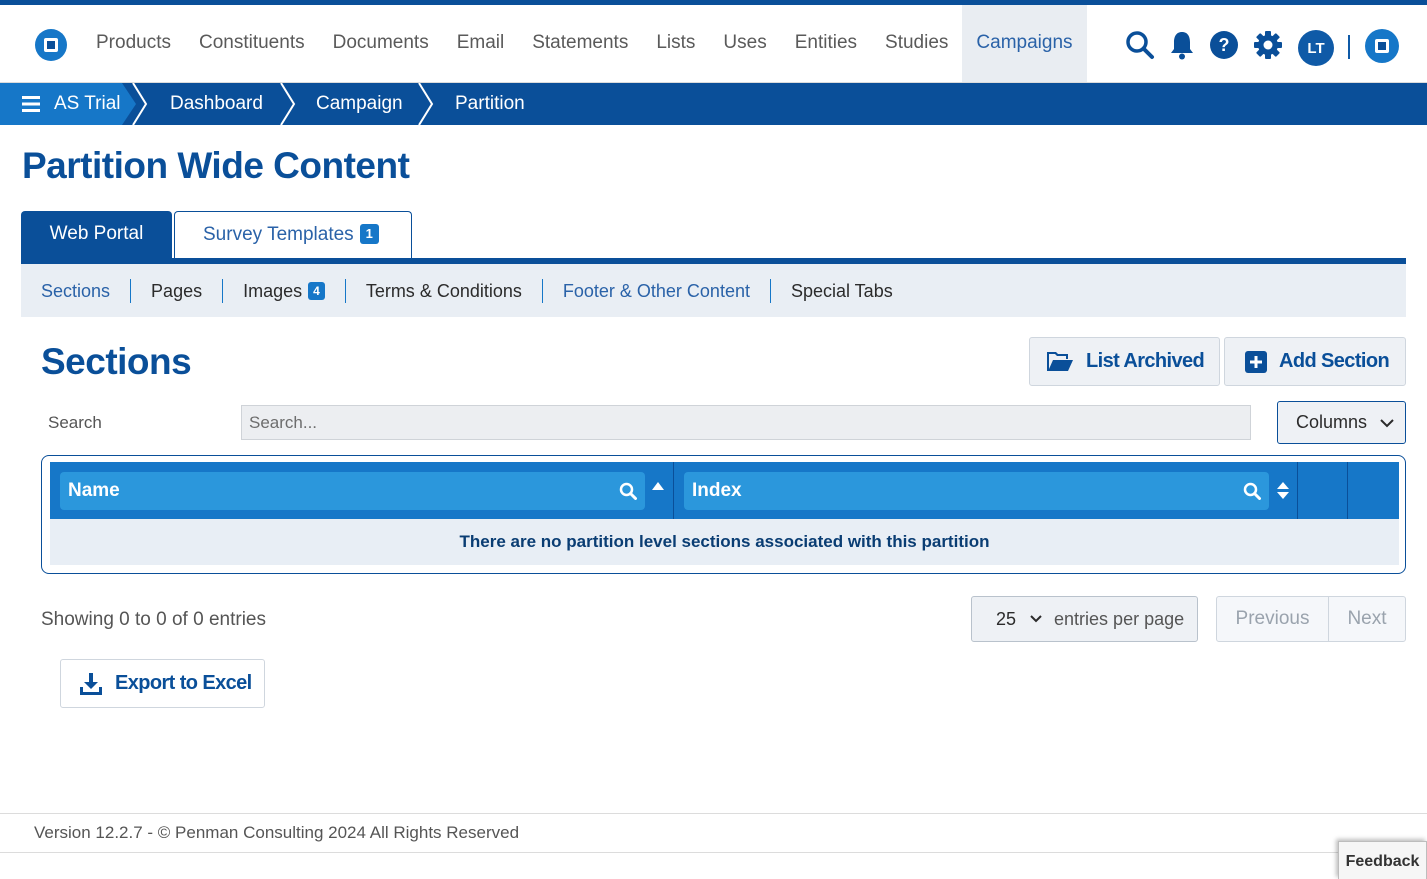 Image resolution: width=1427 pixels, height=879 pixels. I want to click on tab-web-portal: Web Portal, so click(96, 235).